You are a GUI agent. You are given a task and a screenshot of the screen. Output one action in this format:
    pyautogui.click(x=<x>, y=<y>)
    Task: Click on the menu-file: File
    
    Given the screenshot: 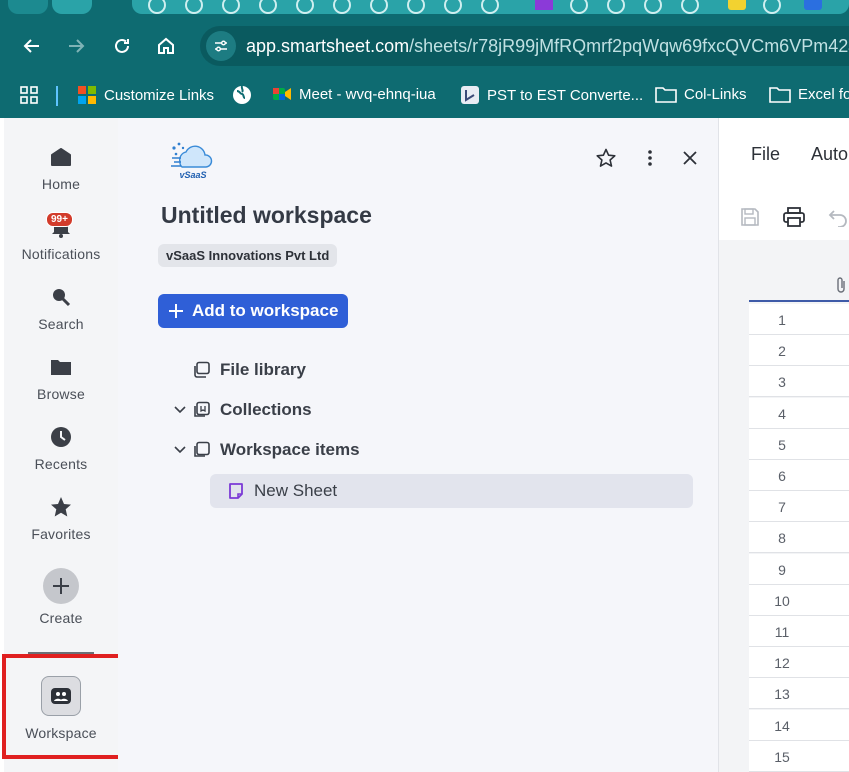 What is the action you would take?
    pyautogui.click(x=765, y=154)
    